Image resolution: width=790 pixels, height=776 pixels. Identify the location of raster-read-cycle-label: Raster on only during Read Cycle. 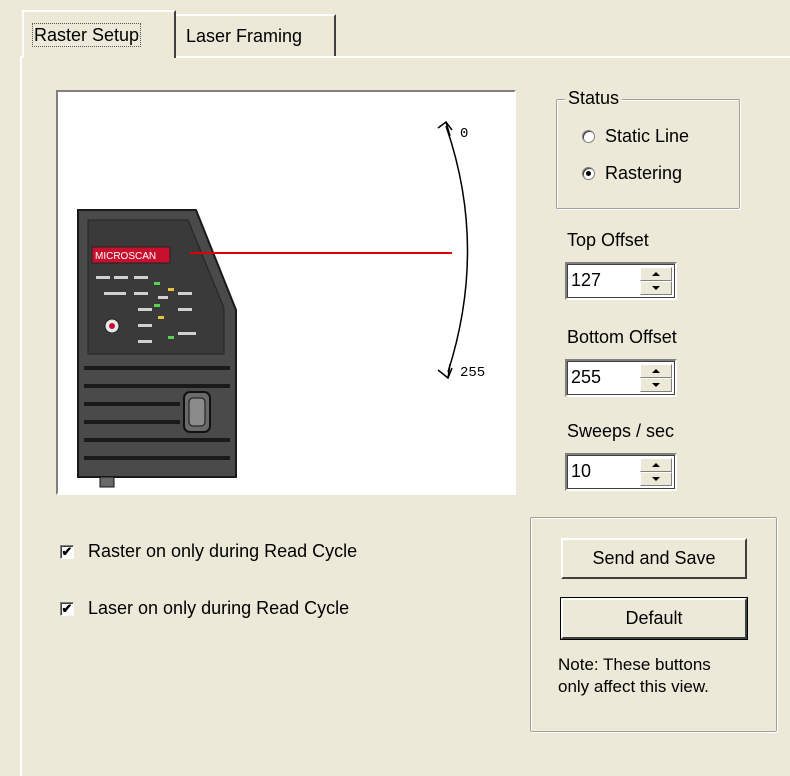
(223, 551).